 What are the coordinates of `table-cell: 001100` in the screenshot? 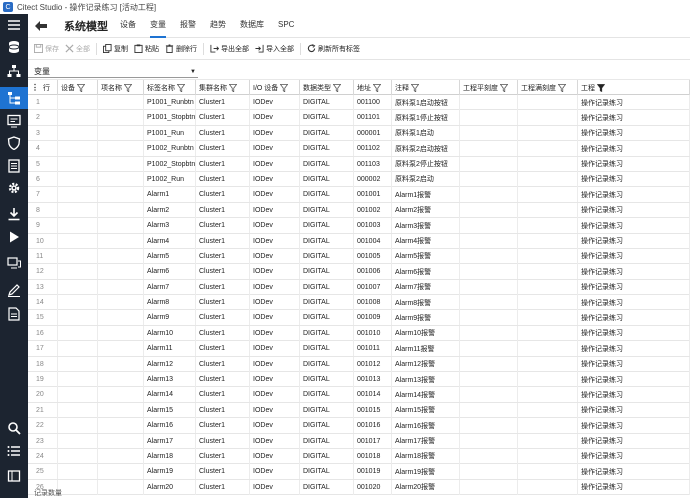 It's located at (373, 102).